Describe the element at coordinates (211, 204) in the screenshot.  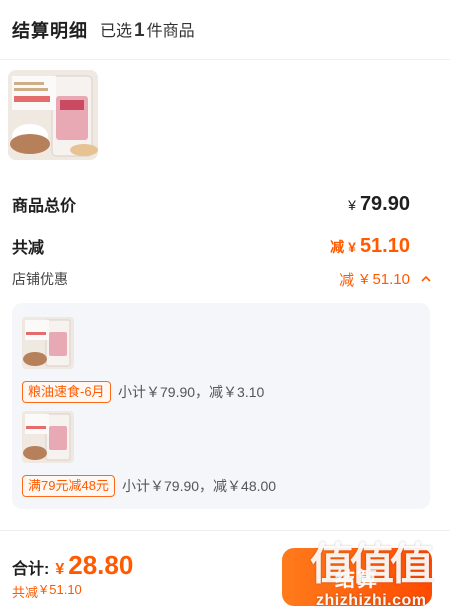
I see `goods-total-row: 商品总价 ¥79.90` at that location.